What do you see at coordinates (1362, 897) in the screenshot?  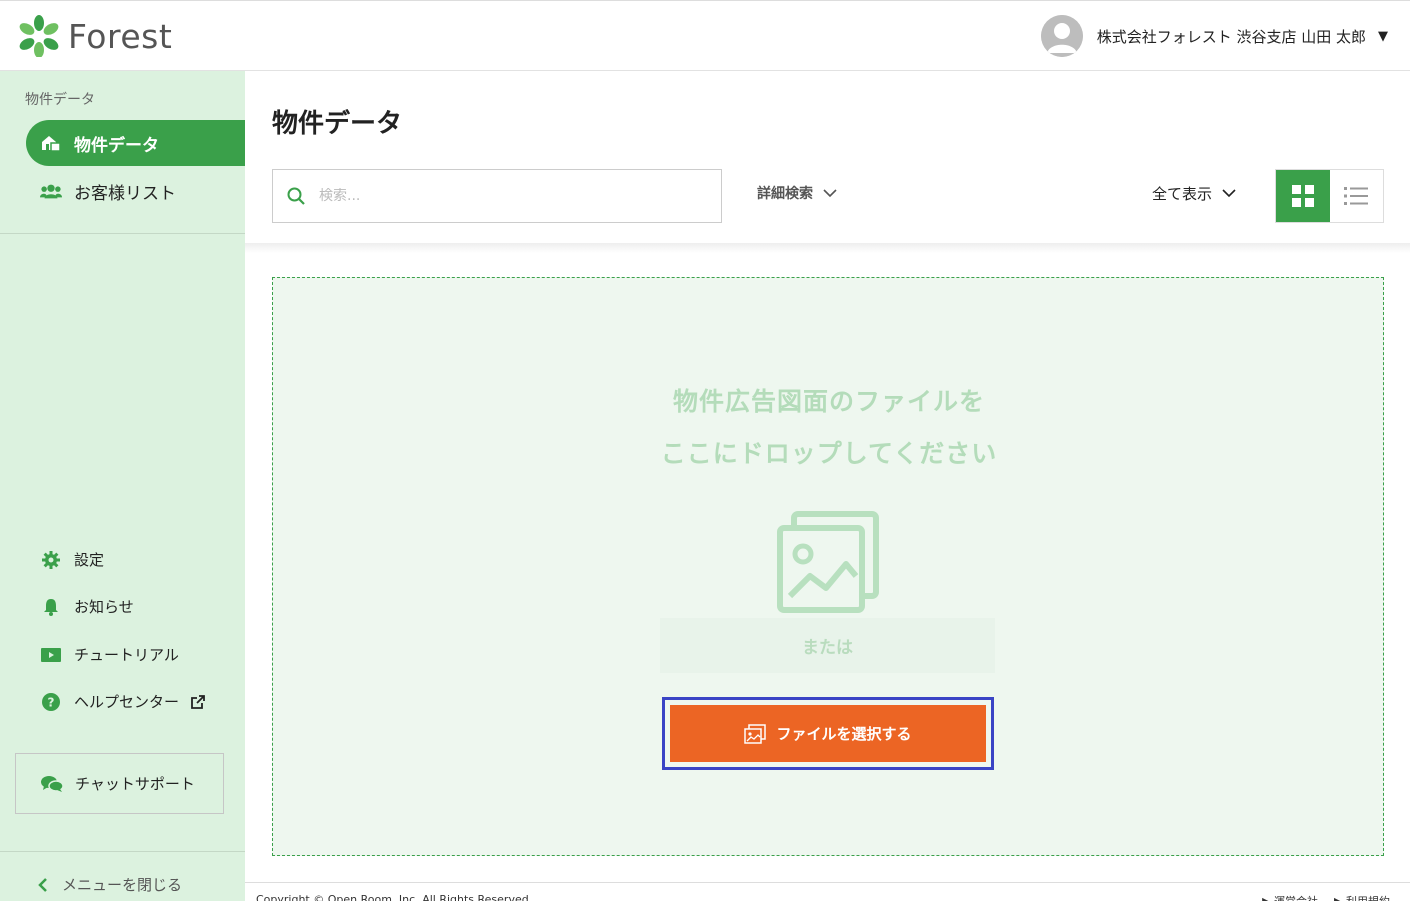 I see `footer-link-terms: ▶ 利用規約` at bounding box center [1362, 897].